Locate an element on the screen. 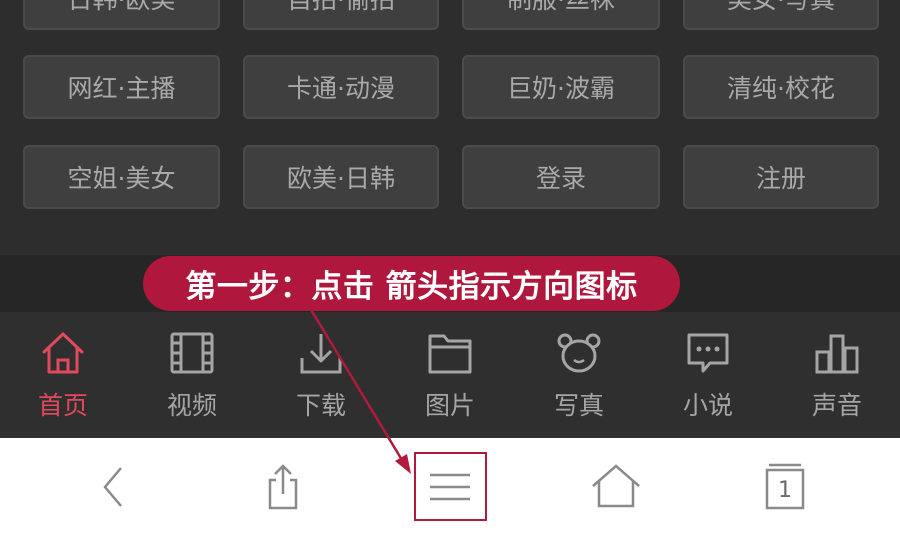 The image size is (900, 536). category-button: 清纯·校花 is located at coordinates (781, 87).